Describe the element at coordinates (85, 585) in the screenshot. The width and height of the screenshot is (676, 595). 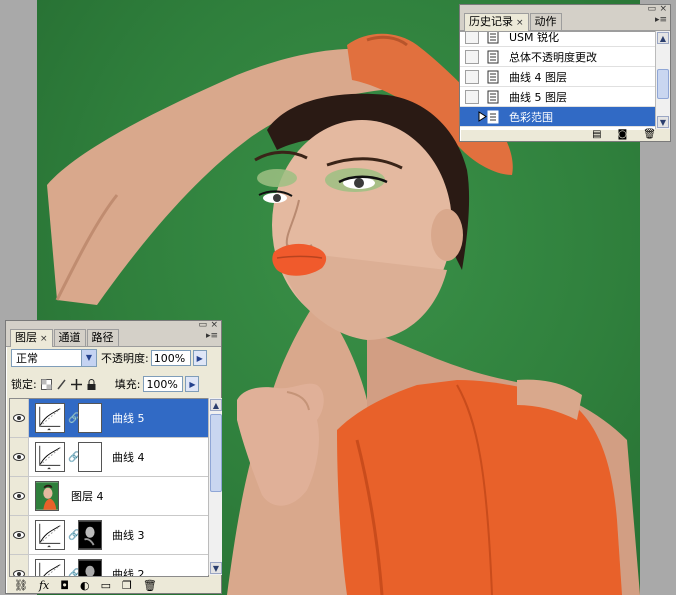
I see `adjustment-layer-icon: ◐` at that location.